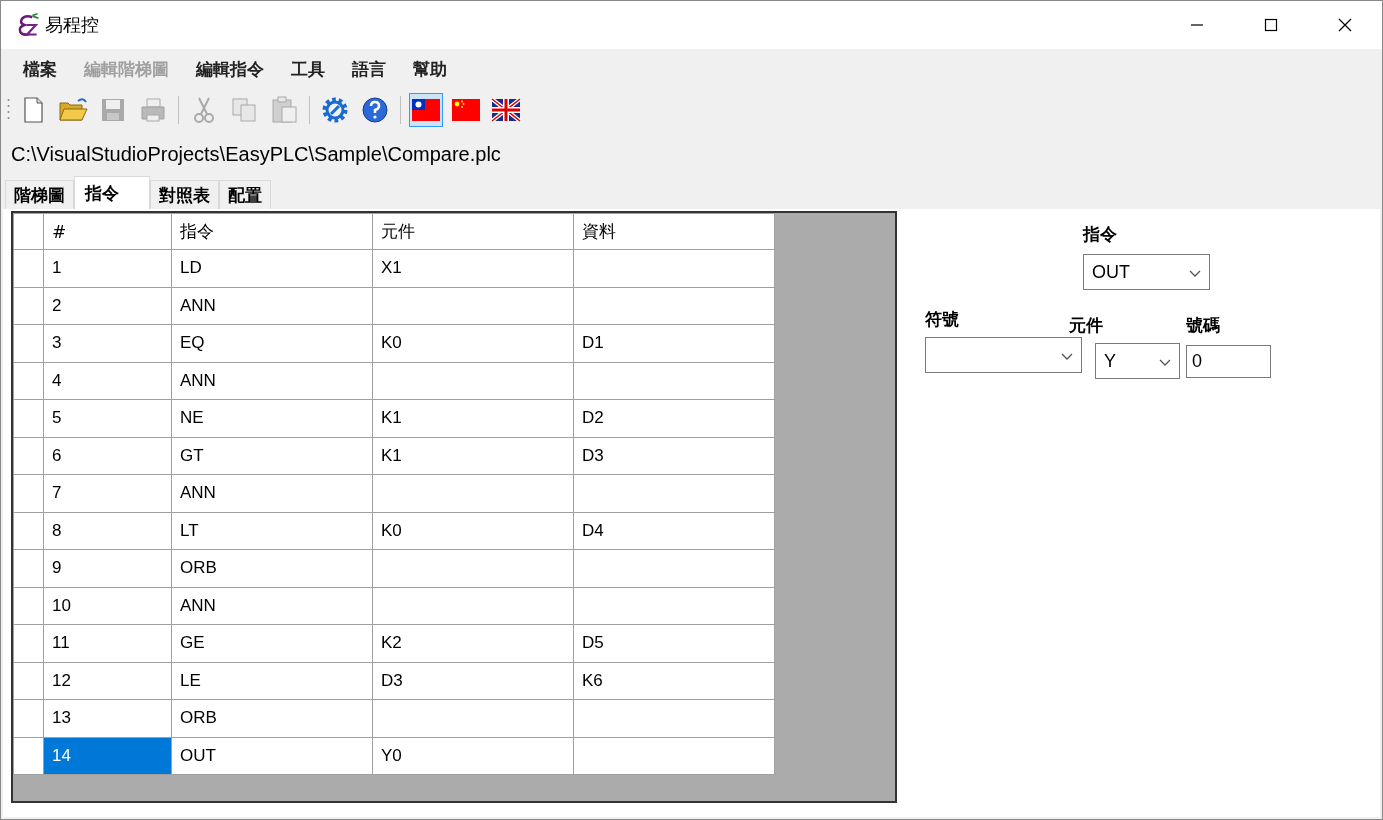 Image resolution: width=1383 pixels, height=820 pixels. Describe the element at coordinates (233, 69) in the screenshot. I see `menu-item: 編輯指令` at that location.